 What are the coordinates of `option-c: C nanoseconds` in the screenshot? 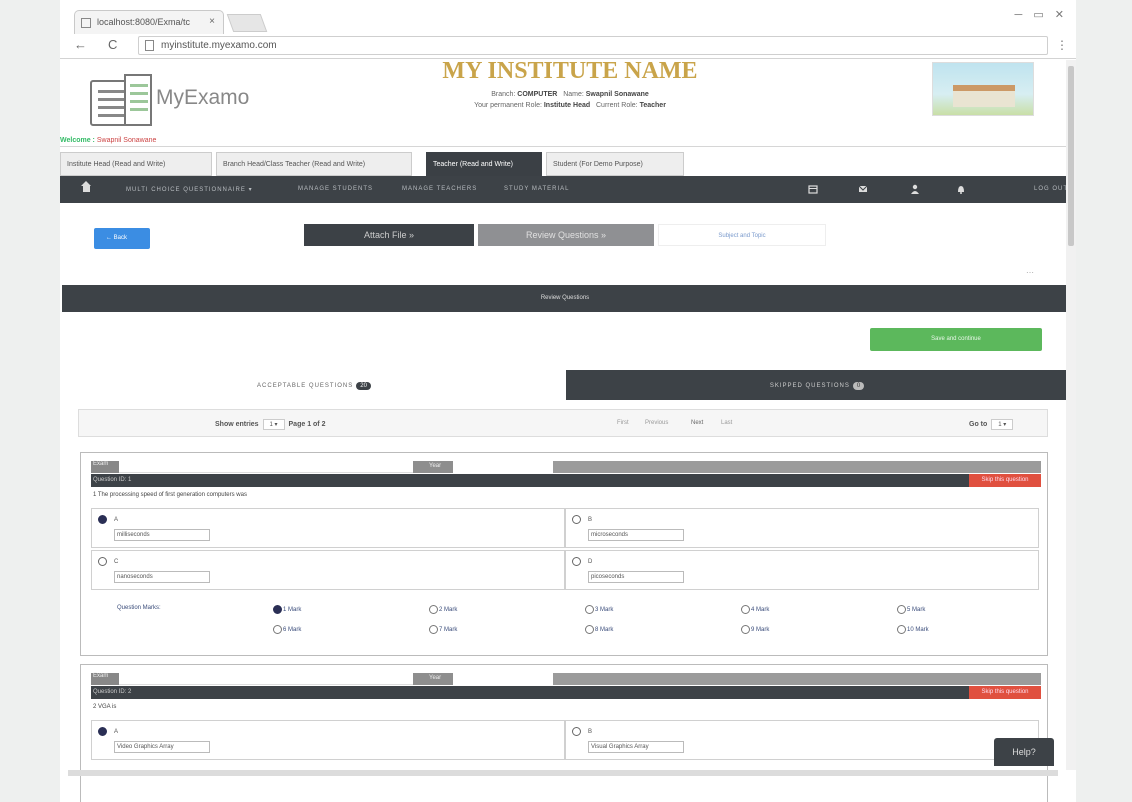 It's located at (328, 570).